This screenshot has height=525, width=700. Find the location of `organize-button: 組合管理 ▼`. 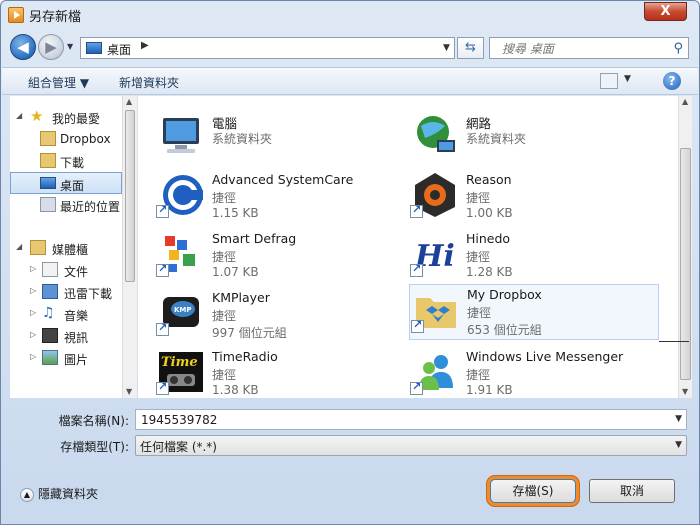

organize-button: 組合管理 ▼ is located at coordinates (58, 82).